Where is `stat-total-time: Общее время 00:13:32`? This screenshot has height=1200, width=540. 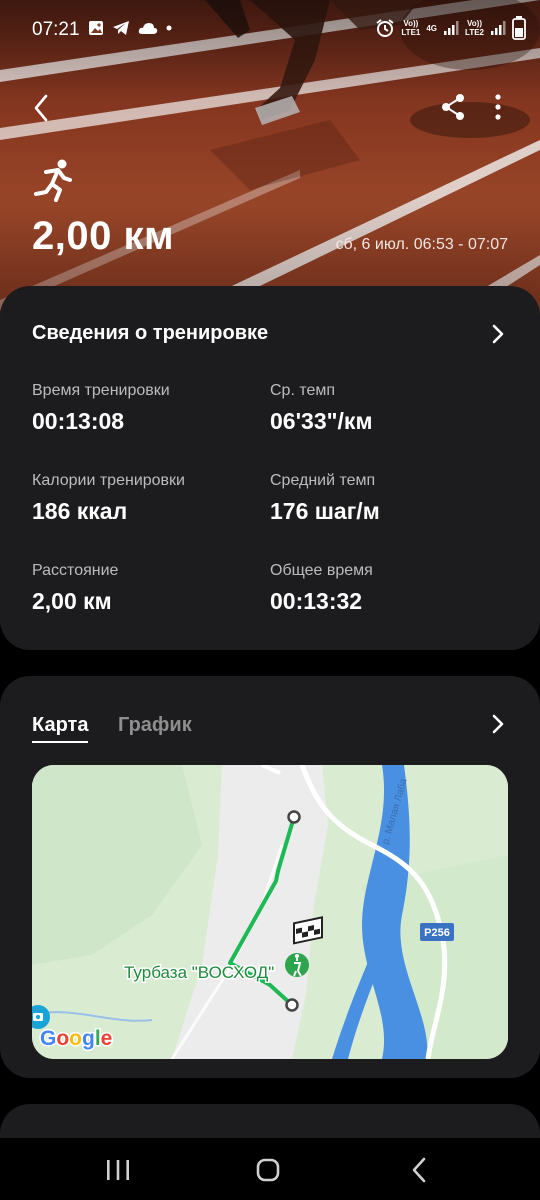 stat-total-time: Общее время 00:13:32 is located at coordinates (385, 588).